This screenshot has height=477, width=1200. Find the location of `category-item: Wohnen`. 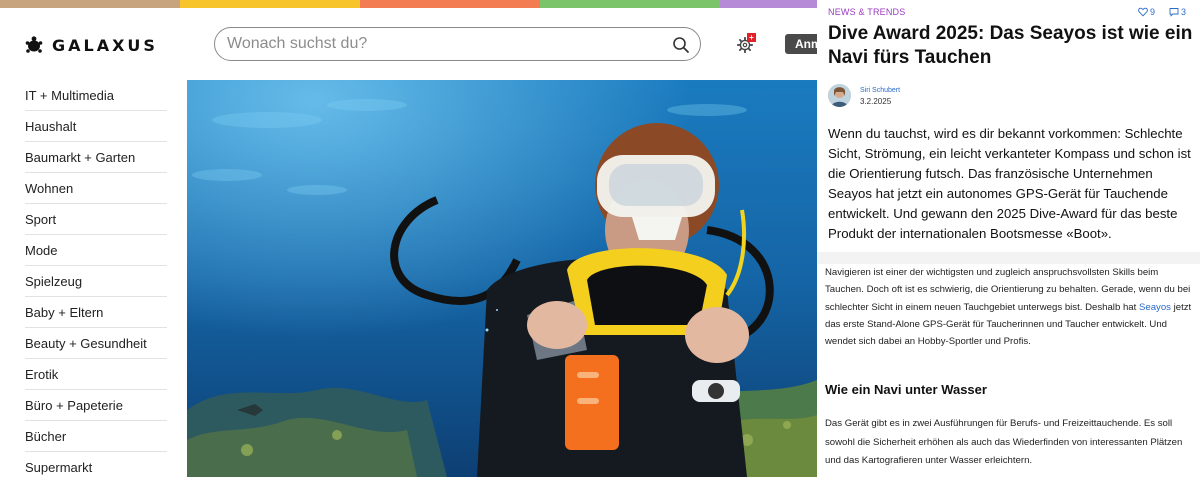

category-item: Wohnen is located at coordinates (96, 188).